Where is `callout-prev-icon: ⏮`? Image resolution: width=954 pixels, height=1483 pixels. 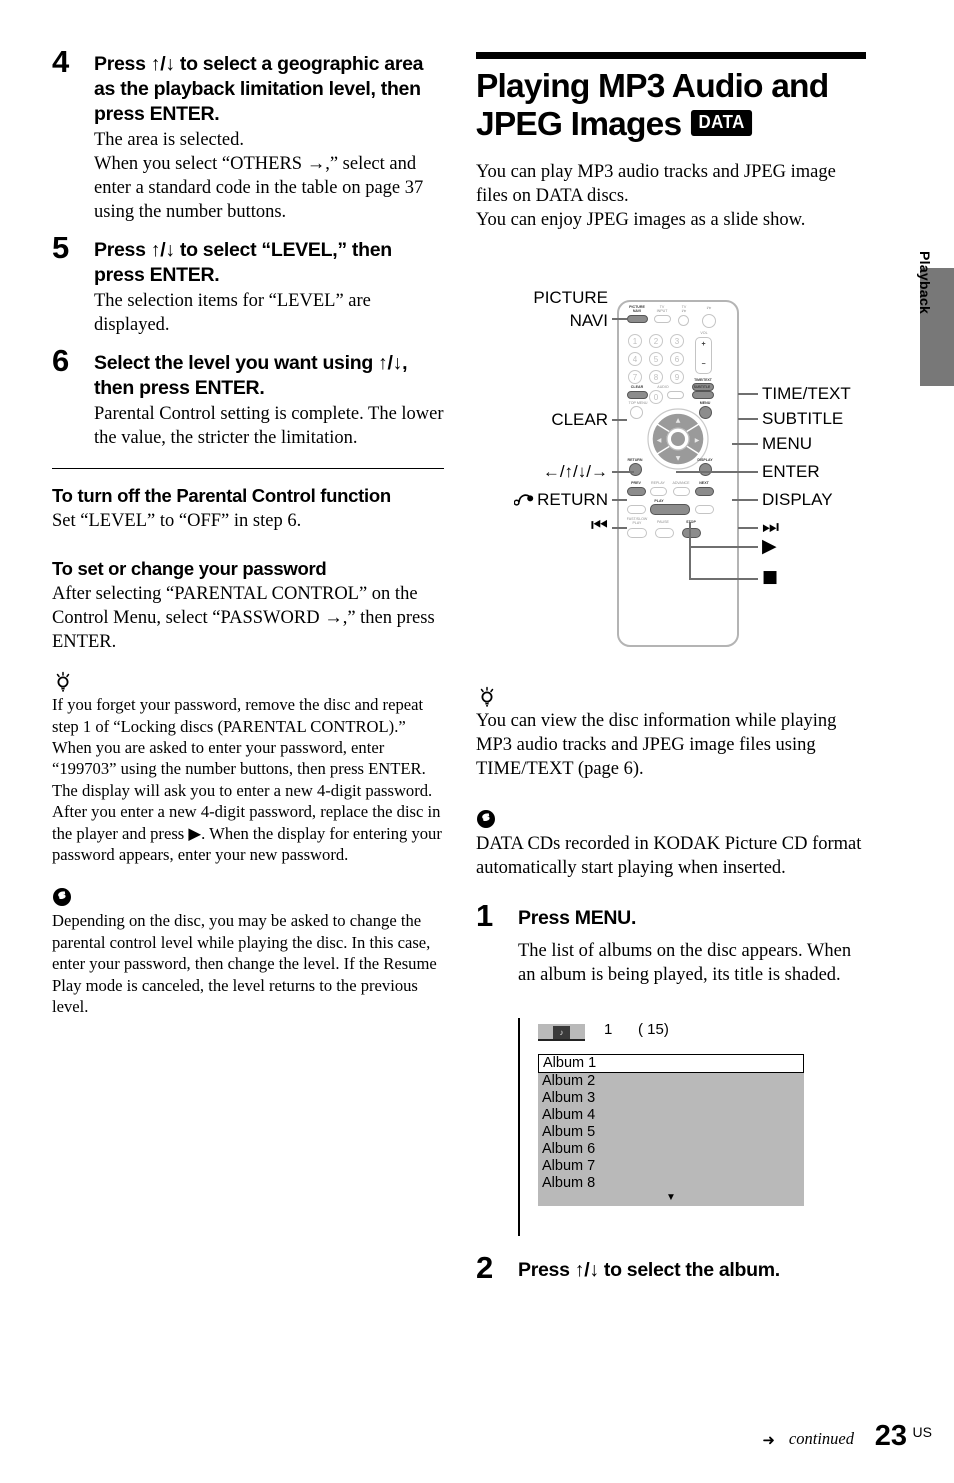 callout-prev-icon: ⏮ is located at coordinates (599, 525).